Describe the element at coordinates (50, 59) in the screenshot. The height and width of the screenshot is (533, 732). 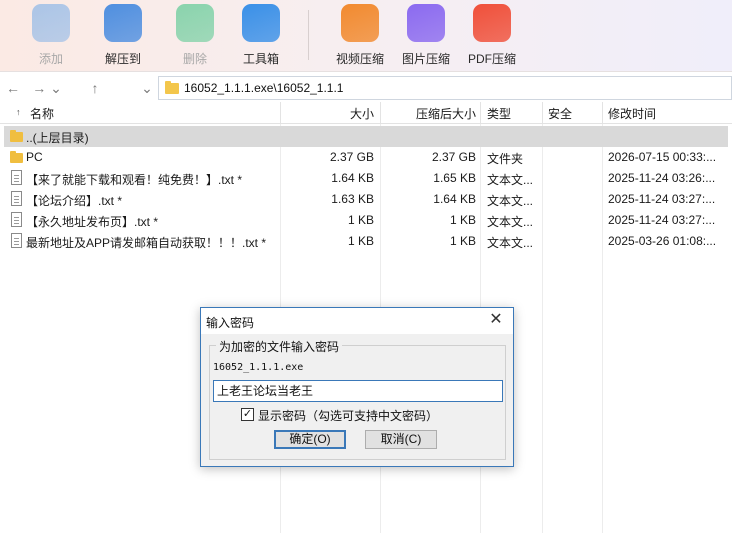
I see `toolbar-button-label: 添加` at that location.